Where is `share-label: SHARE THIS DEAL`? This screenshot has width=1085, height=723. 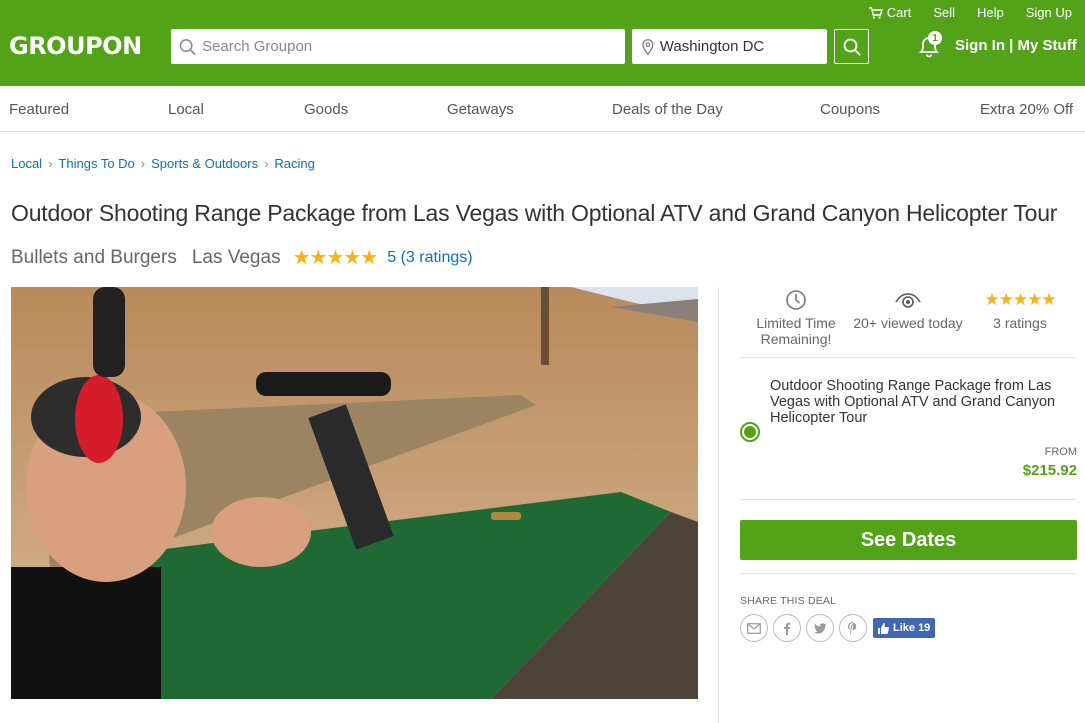
share-label: SHARE THIS DEAL is located at coordinates (788, 601).